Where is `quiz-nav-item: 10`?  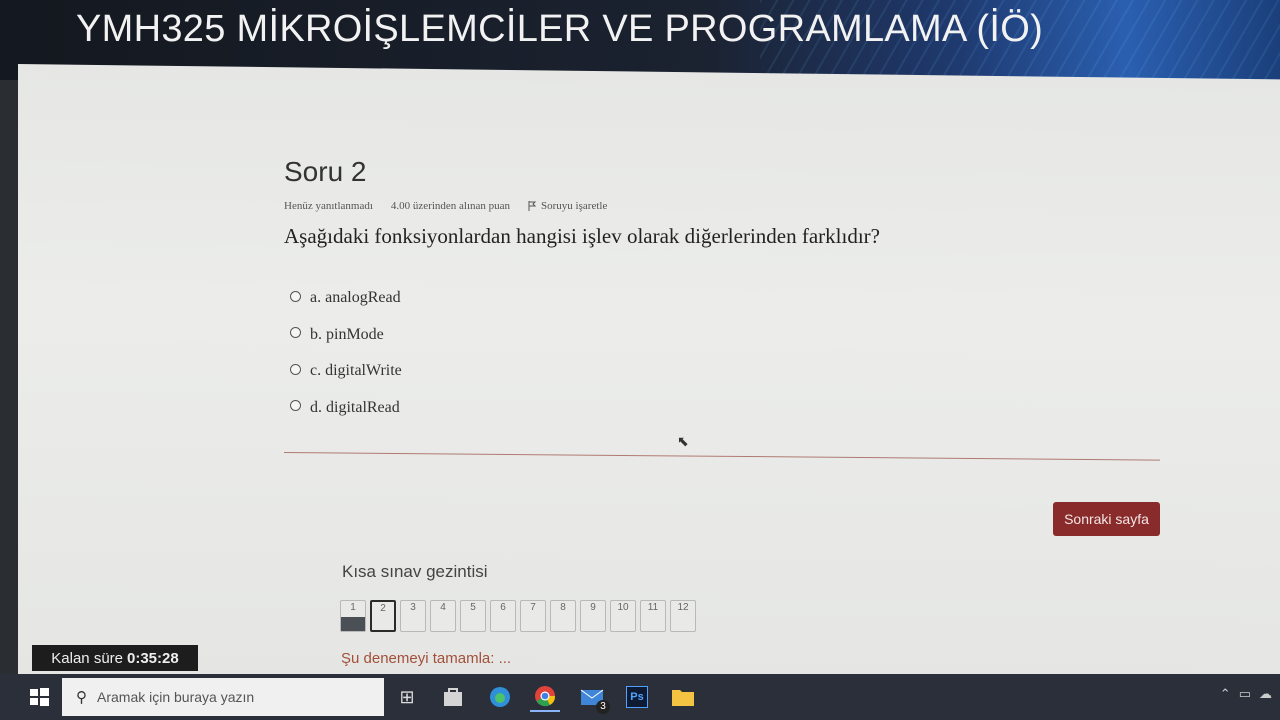
quiz-nav-item: 10 is located at coordinates (623, 616).